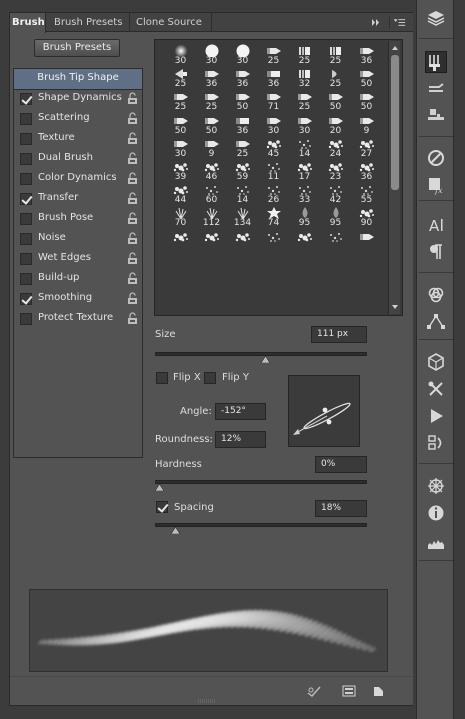  I want to click on roundness-field: 12%, so click(240, 439).